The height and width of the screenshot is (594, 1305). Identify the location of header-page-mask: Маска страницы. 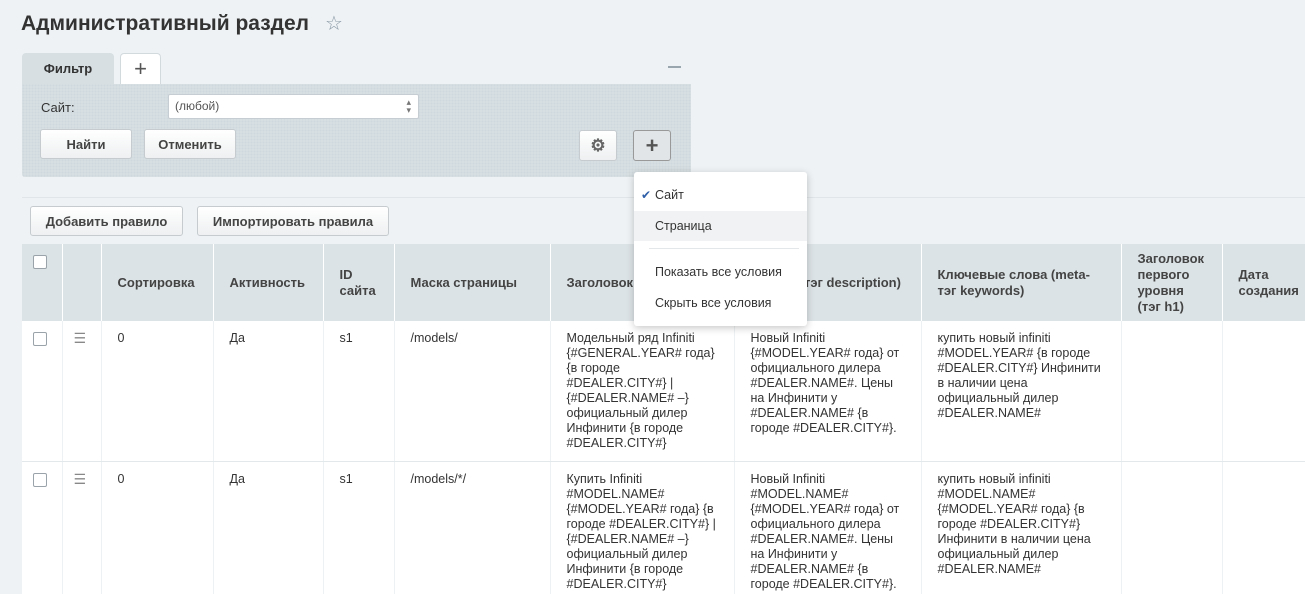
(472, 282).